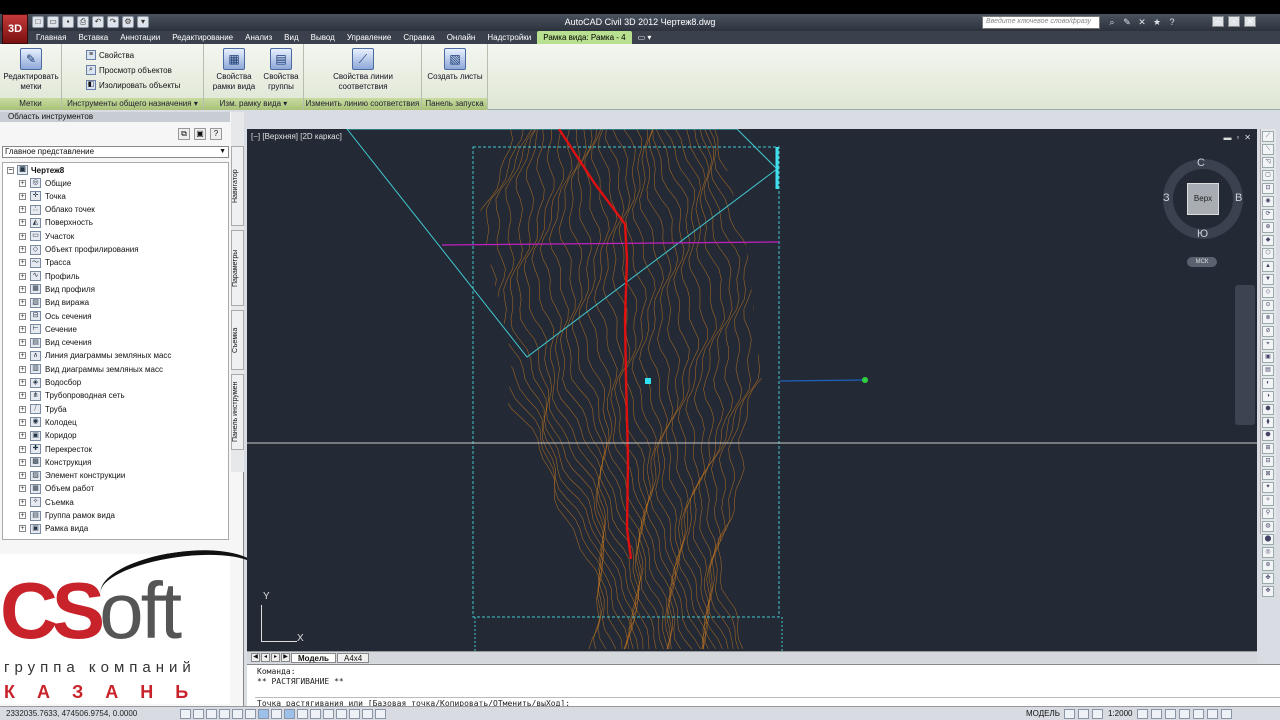 Image resolution: width=1280 pixels, height=720 pixels. What do you see at coordinates (51, 37) in the screenshot?
I see `tab-0: Главная` at bounding box center [51, 37].